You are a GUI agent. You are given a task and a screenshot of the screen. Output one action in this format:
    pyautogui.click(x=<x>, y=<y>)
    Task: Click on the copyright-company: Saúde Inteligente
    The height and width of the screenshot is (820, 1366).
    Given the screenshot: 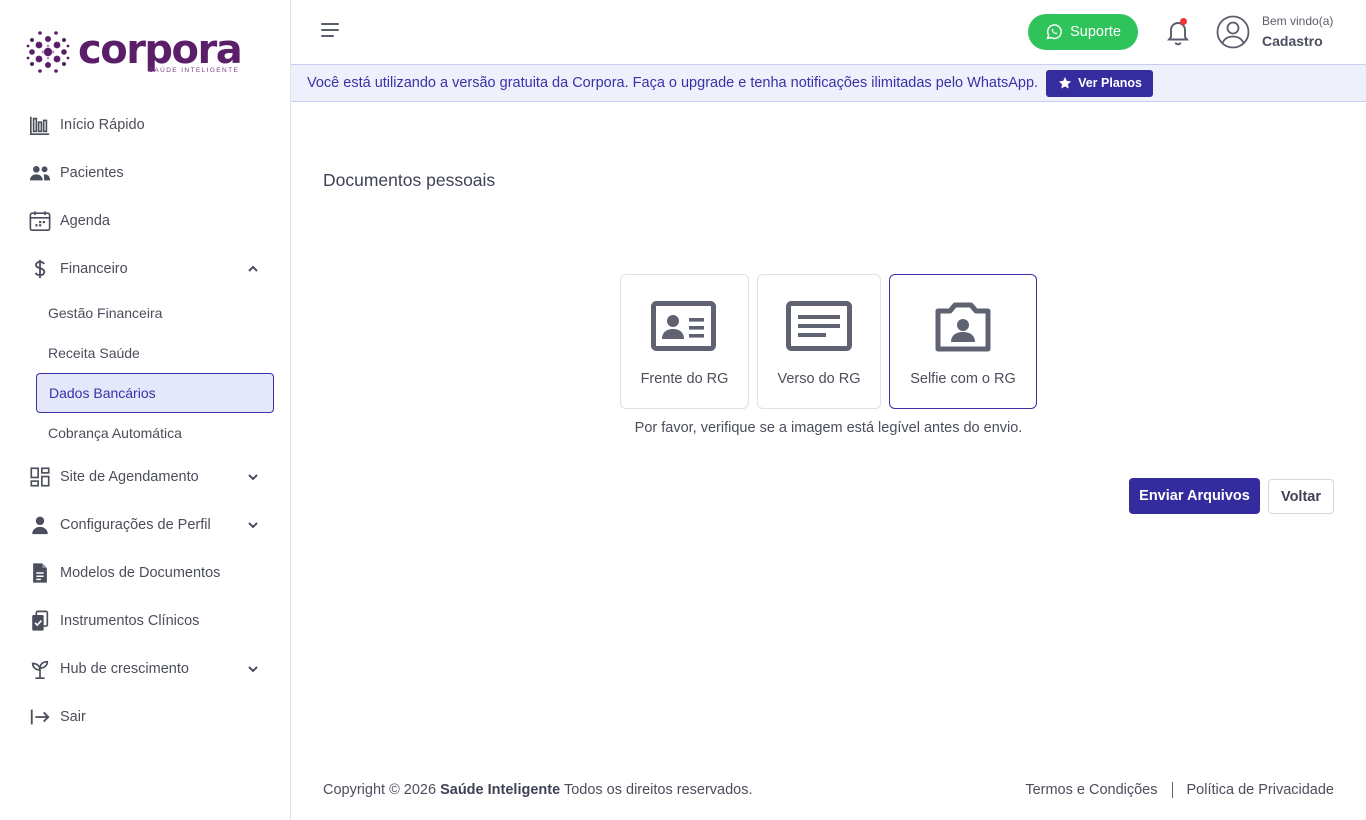 What is the action you would take?
    pyautogui.click(x=500, y=790)
    